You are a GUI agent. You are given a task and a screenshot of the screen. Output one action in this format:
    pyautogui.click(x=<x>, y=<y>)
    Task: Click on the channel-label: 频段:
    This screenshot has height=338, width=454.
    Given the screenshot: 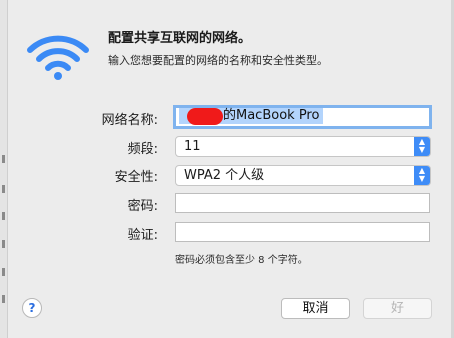 What is the action you would take?
    pyautogui.click(x=142, y=149)
    